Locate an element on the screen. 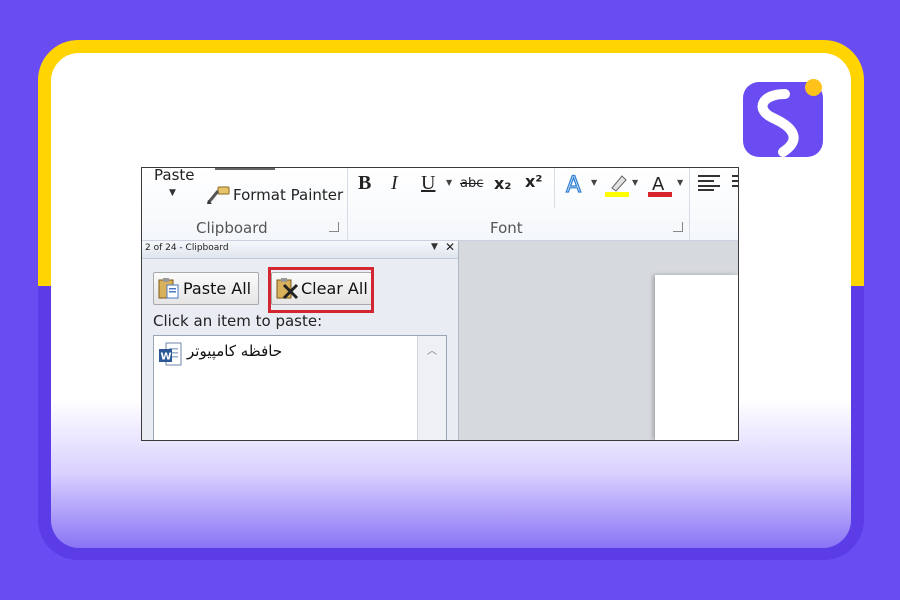 The image size is (900, 600). font-group-label: Font is located at coordinates (506, 228).